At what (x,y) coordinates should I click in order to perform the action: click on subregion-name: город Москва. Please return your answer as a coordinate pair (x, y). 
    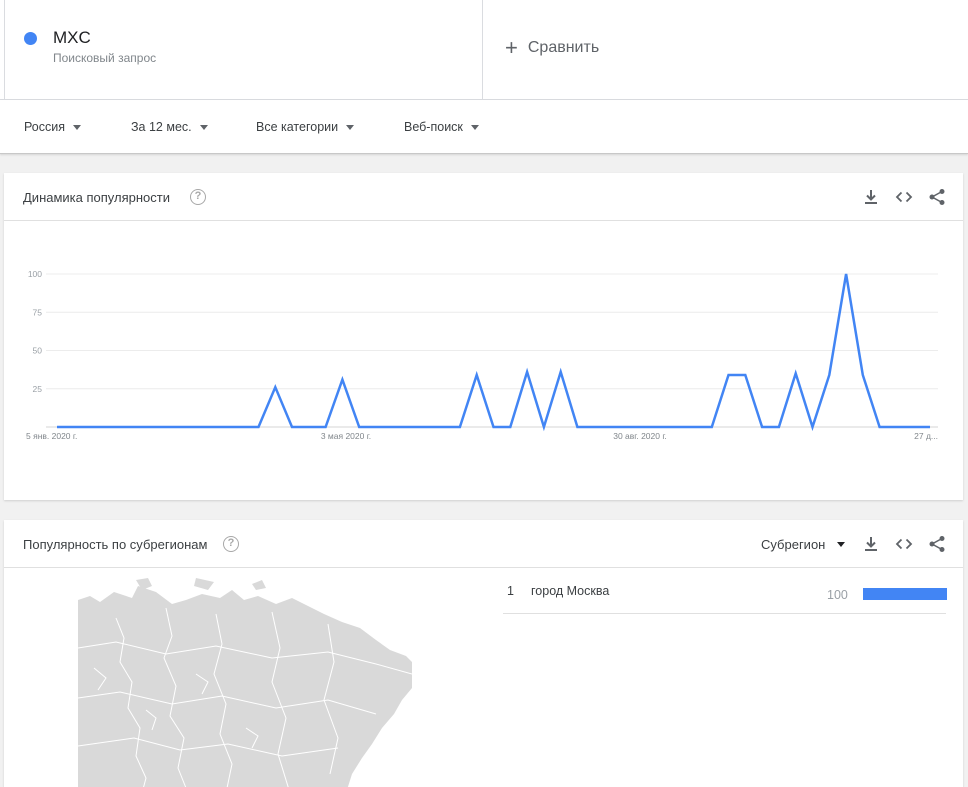
    Looking at the image, I should click on (570, 591).